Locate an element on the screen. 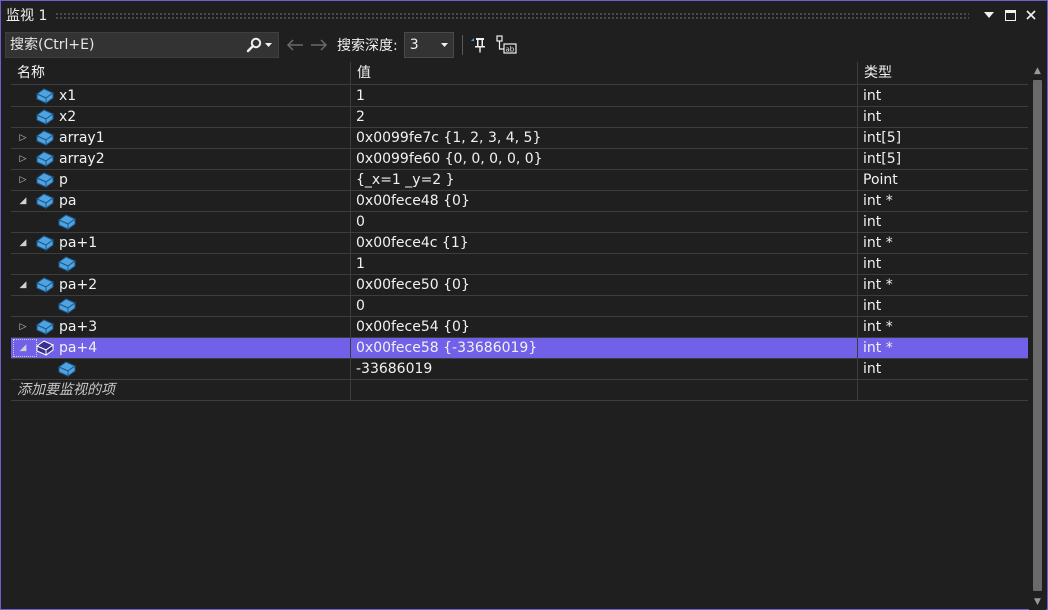 The width and height of the screenshot is (1048, 610). value-cell: 0x00fece54 {0} is located at coordinates (603, 327).